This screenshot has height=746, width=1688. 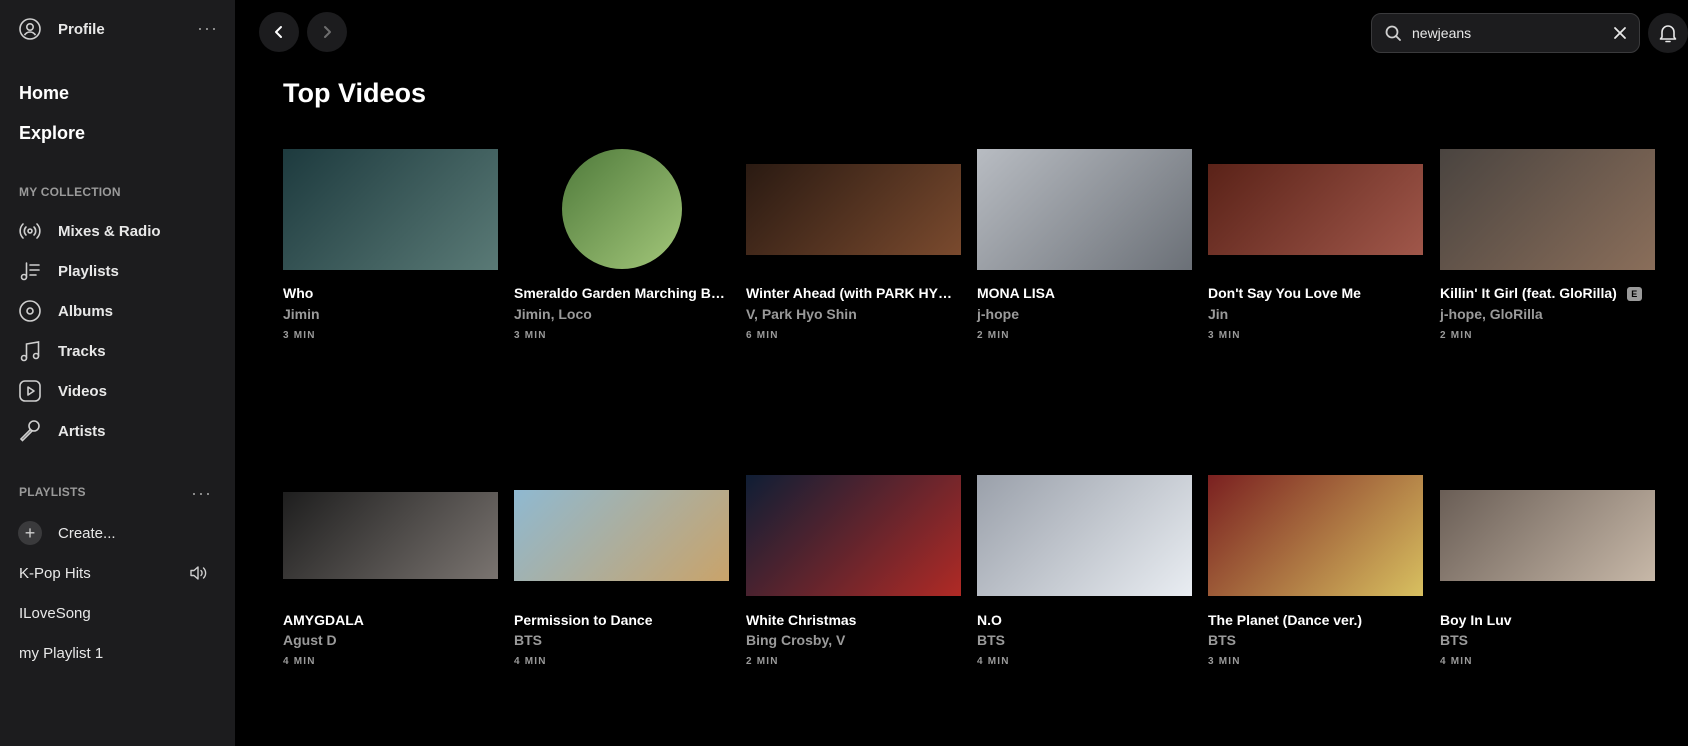 I want to click on user-icon, so click(x=30, y=29).